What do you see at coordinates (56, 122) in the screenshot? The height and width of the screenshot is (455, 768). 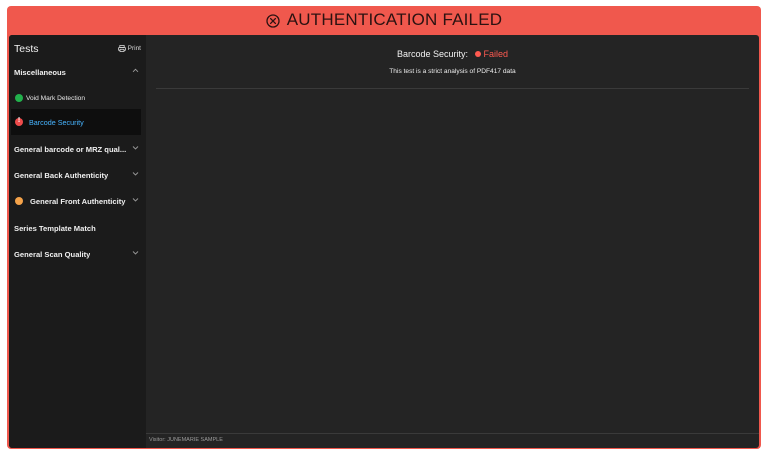 I see `sidebar-item-label: Barcode Security` at bounding box center [56, 122].